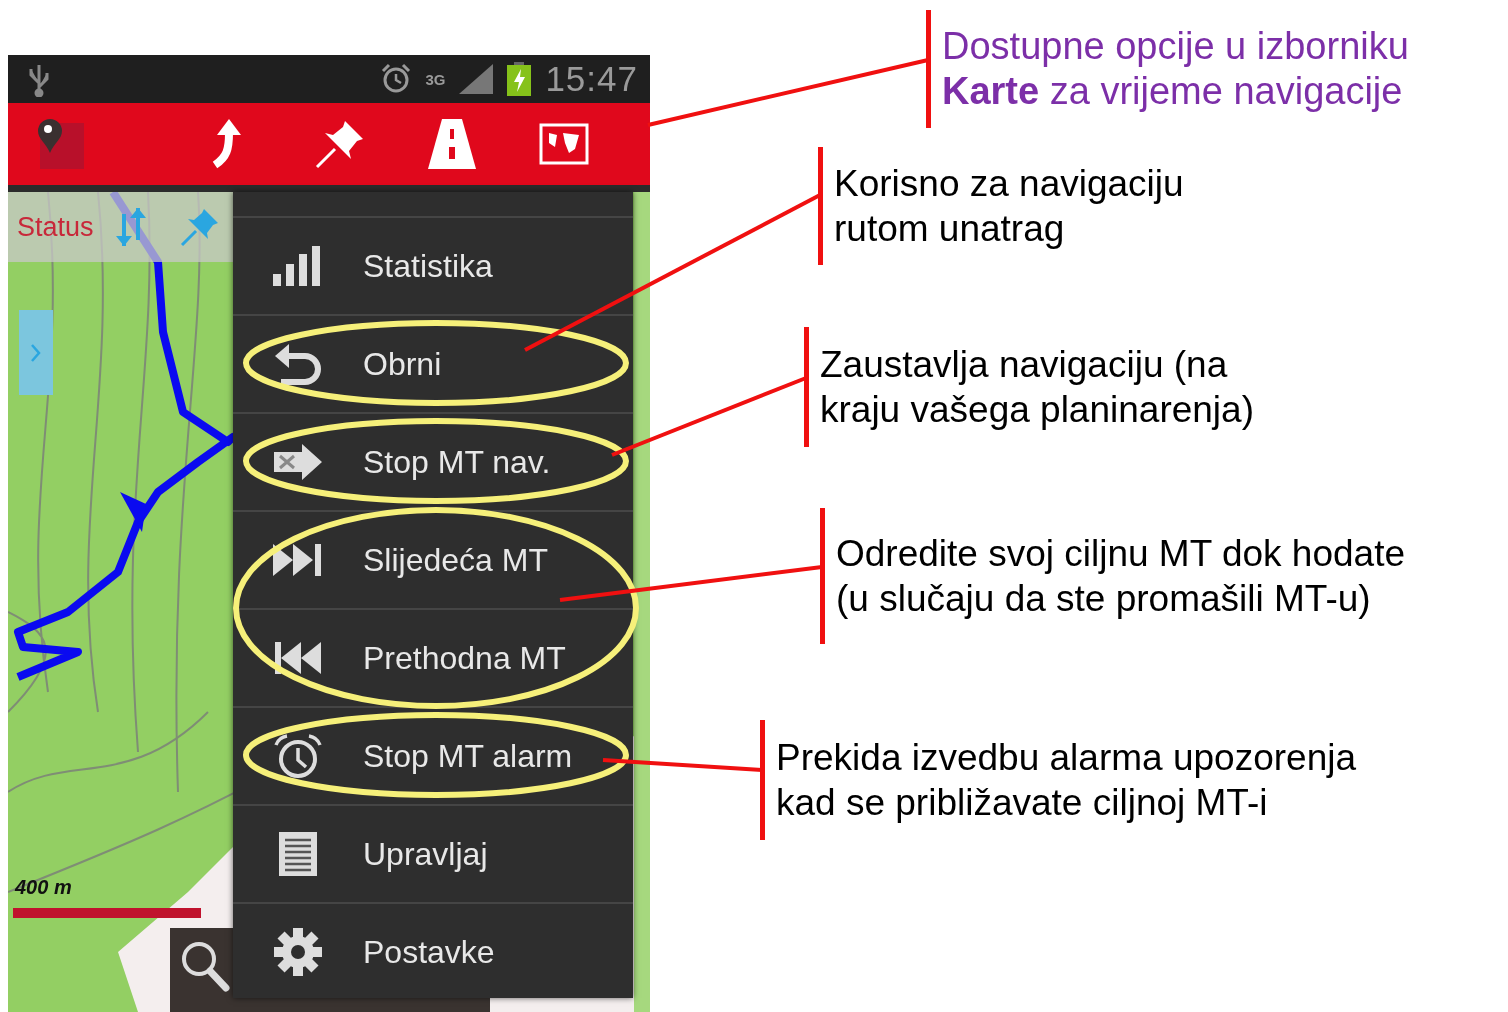 Image resolution: width=1508 pixels, height=1012 pixels. Describe the element at coordinates (340, 144) in the screenshot. I see `pushpin-icon` at that location.